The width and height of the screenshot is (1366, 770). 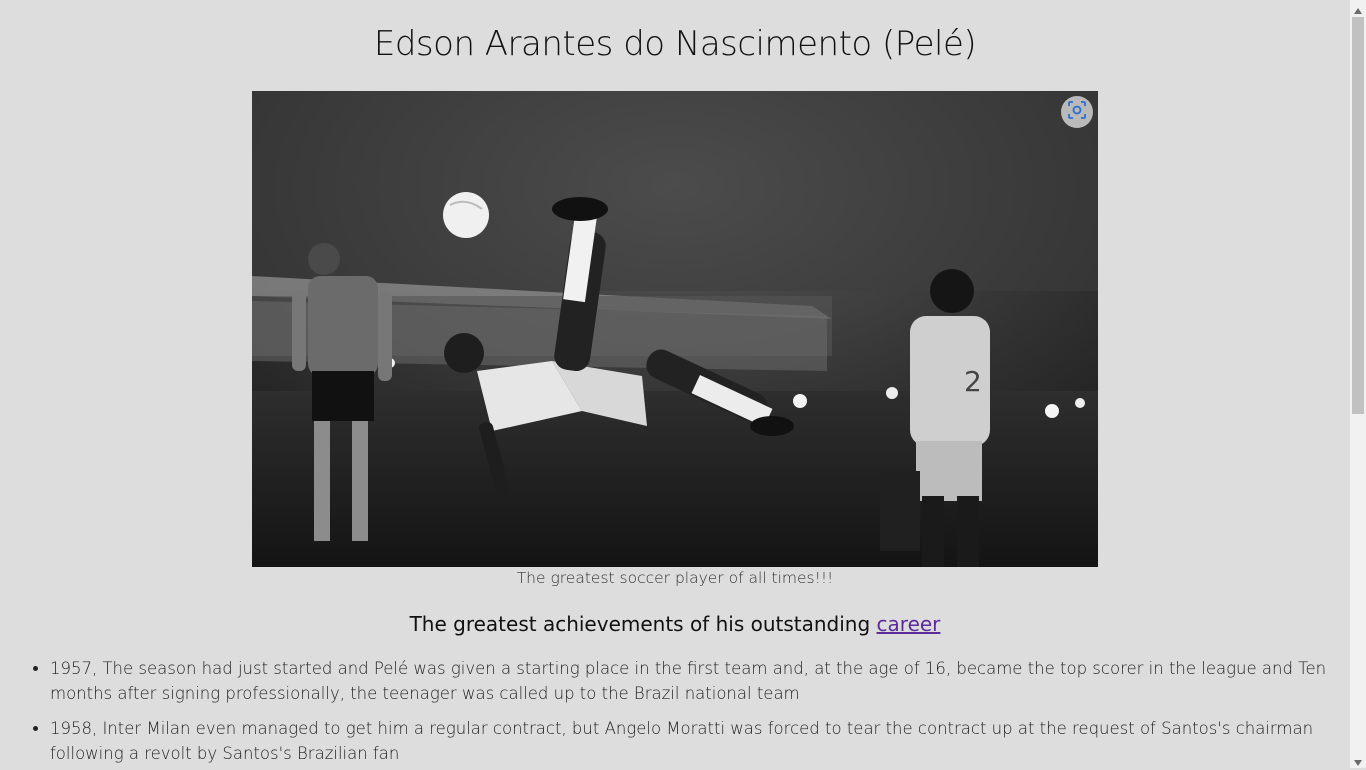 I want to click on career-link: career, so click(x=909, y=624).